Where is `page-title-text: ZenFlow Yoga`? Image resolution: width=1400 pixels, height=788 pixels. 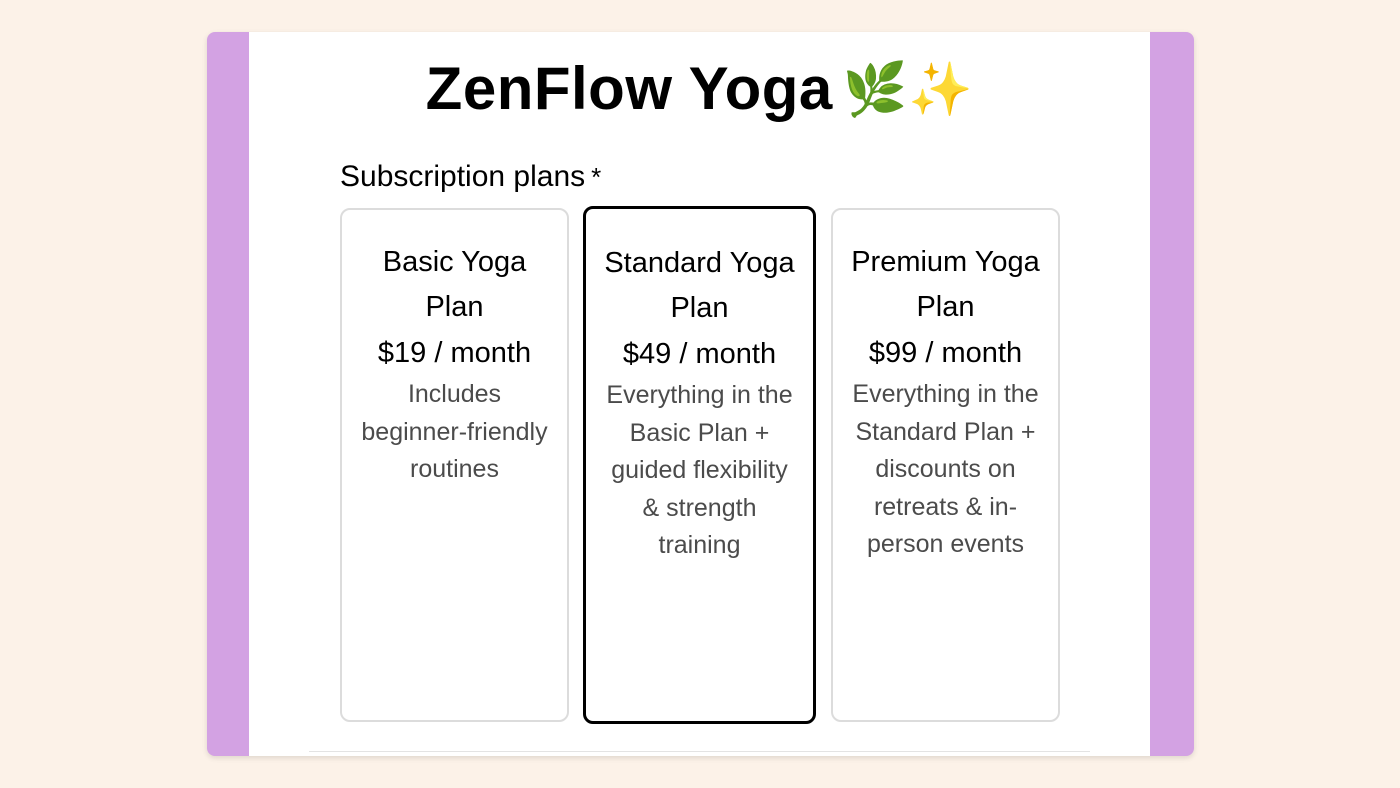
page-title-text: ZenFlow Yoga is located at coordinates (629, 88).